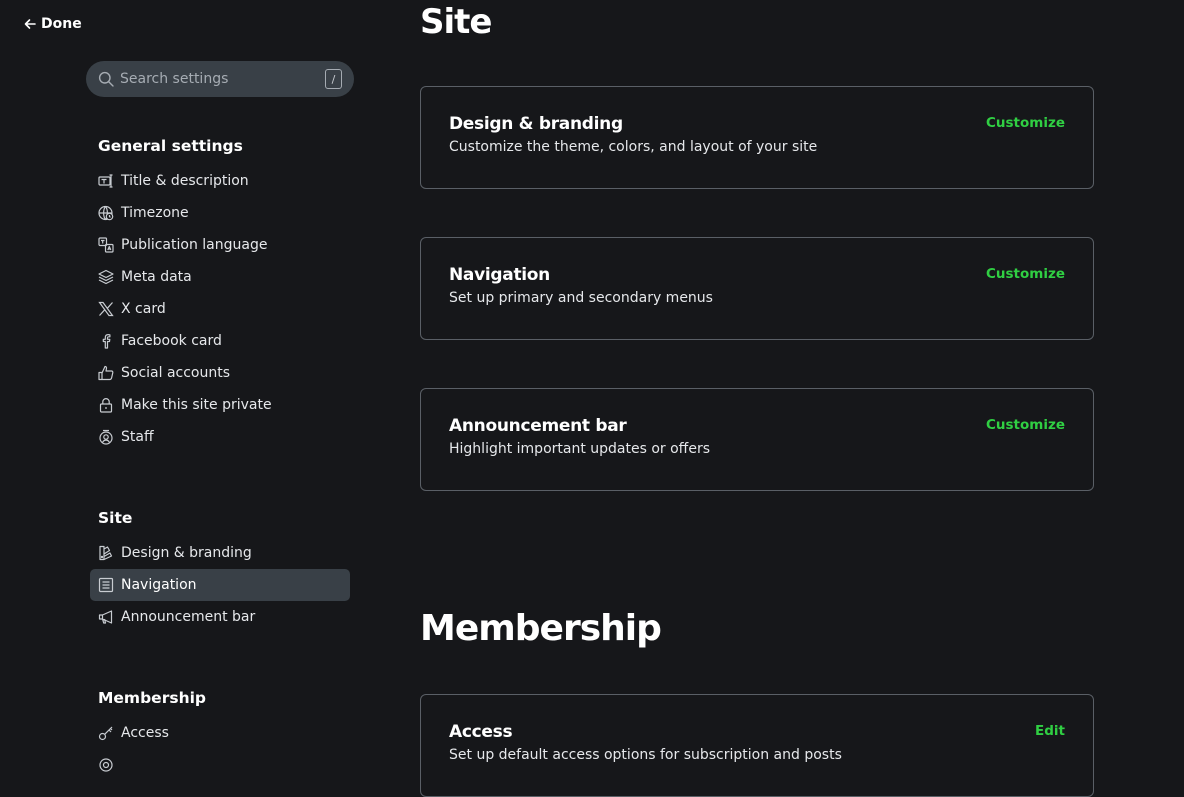 The height and width of the screenshot is (797, 1184). What do you see at coordinates (106, 437) in the screenshot?
I see `staff-icon` at bounding box center [106, 437].